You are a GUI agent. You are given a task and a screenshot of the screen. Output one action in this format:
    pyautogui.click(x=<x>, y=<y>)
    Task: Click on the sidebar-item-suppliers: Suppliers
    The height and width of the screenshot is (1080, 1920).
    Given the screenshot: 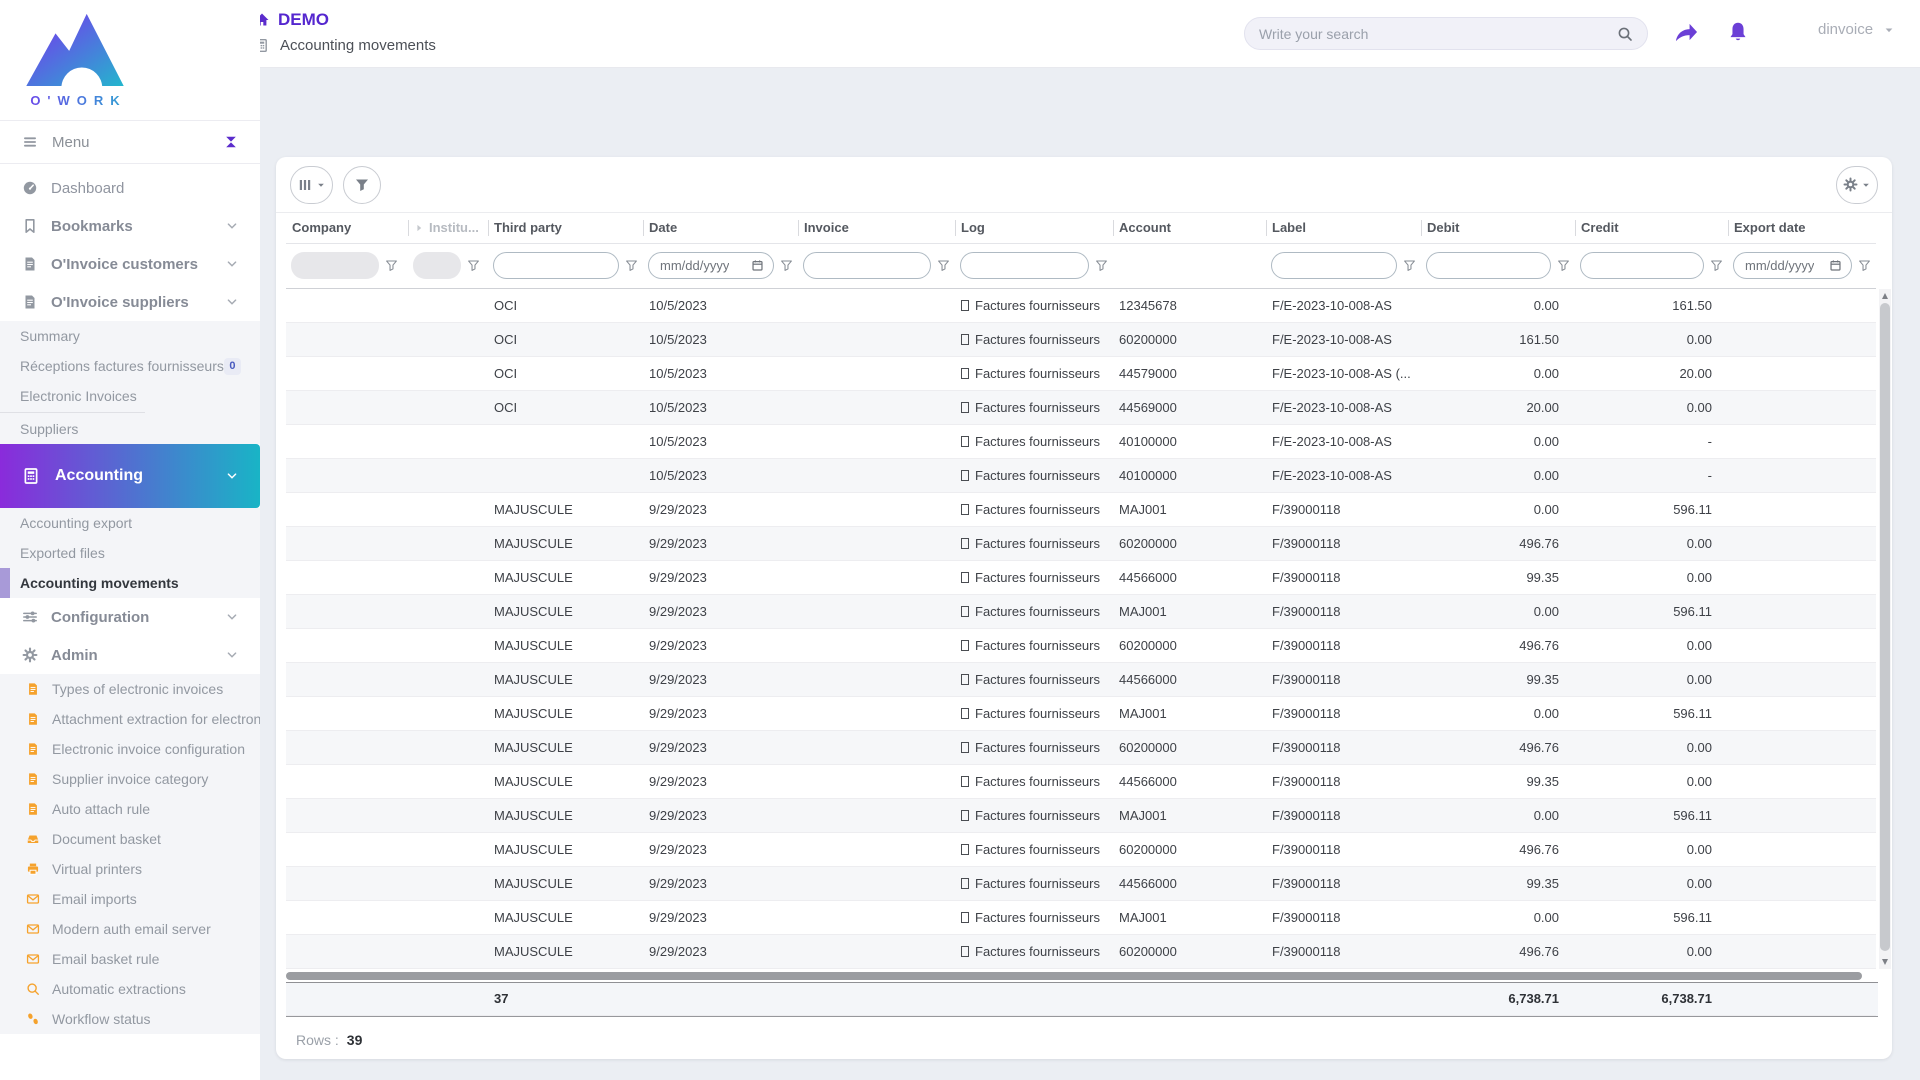 What is the action you would take?
    pyautogui.click(x=130, y=429)
    